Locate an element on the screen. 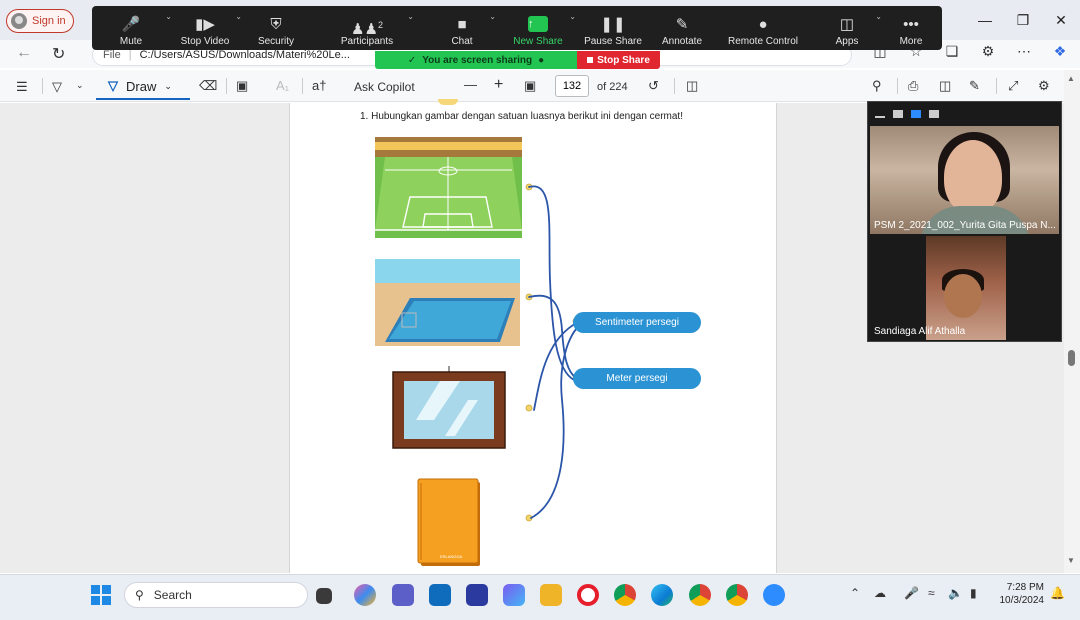 The height and width of the screenshot is (620, 1080). store-icon is located at coordinates (514, 595).